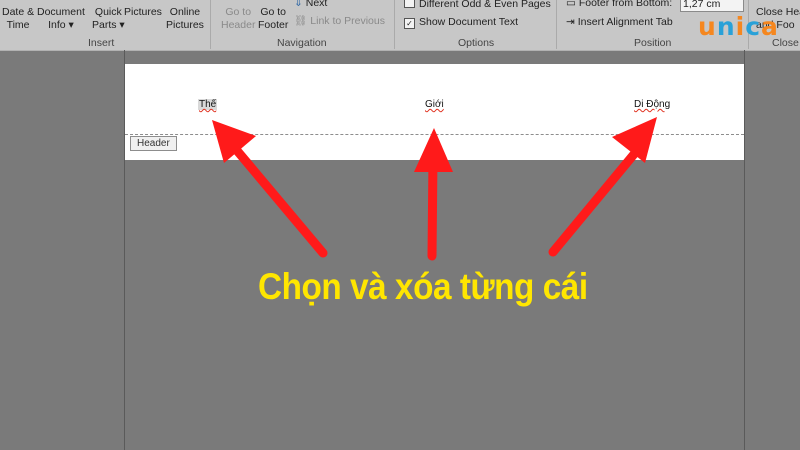 This screenshot has height=450, width=800. Describe the element at coordinates (433, 194) in the screenshot. I see `arrow-middle` at that location.